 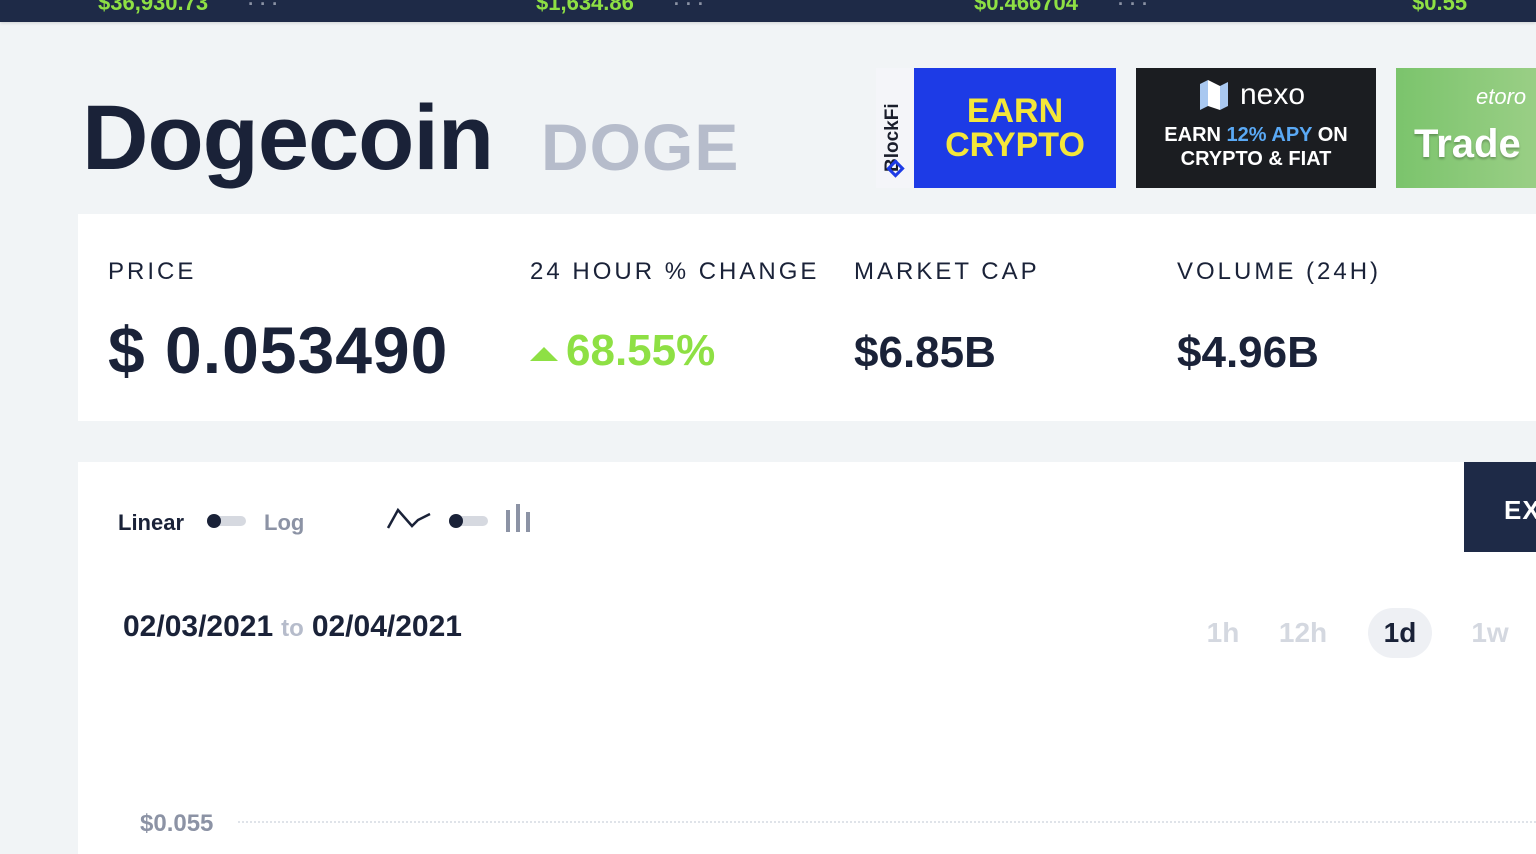 What do you see at coordinates (1026, 7) in the screenshot?
I see `ticker-price: $0.466704` at bounding box center [1026, 7].